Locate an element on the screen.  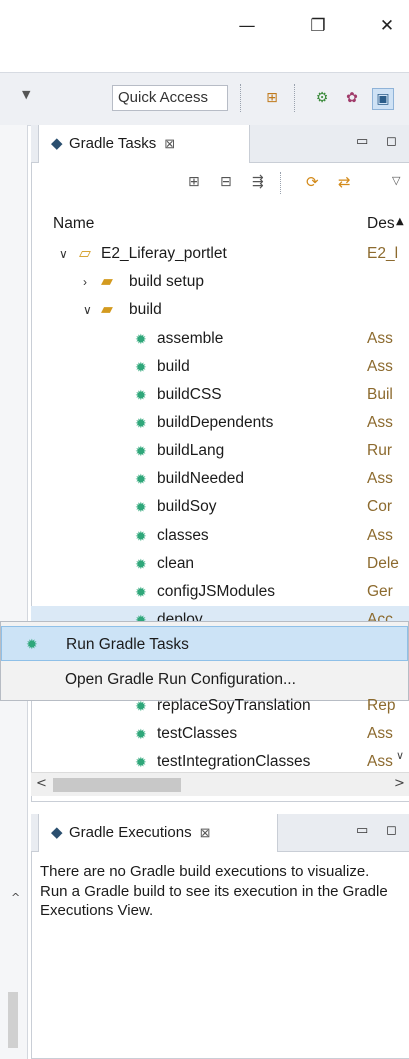
task-name: clean is located at coordinates (176, 563).